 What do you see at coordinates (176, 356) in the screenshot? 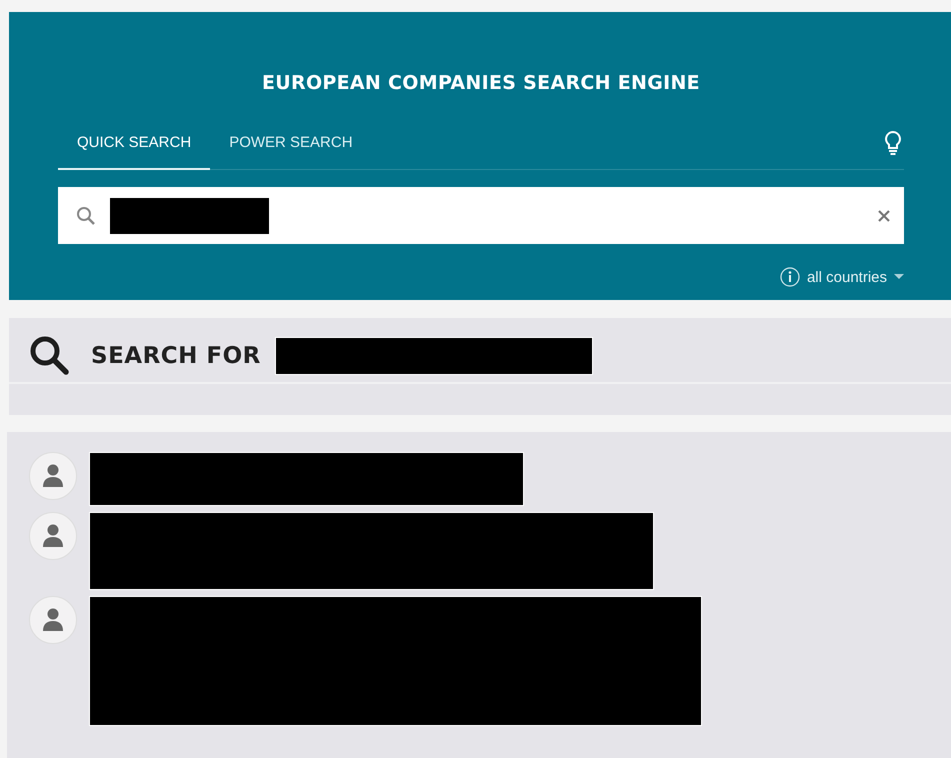
I see `results-heading: SEARCH FOR` at bounding box center [176, 356].